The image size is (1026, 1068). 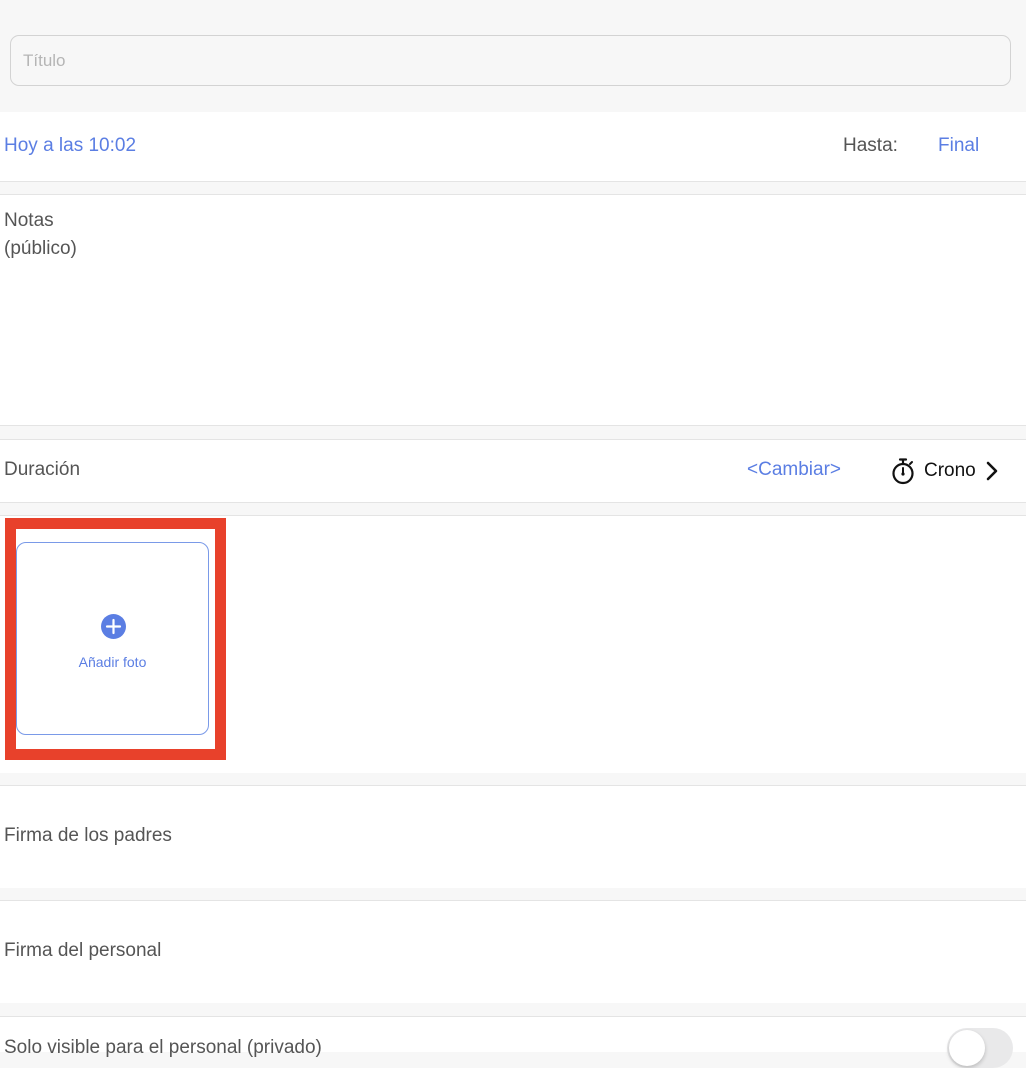 I want to click on duration-label: Duración, so click(x=42, y=469).